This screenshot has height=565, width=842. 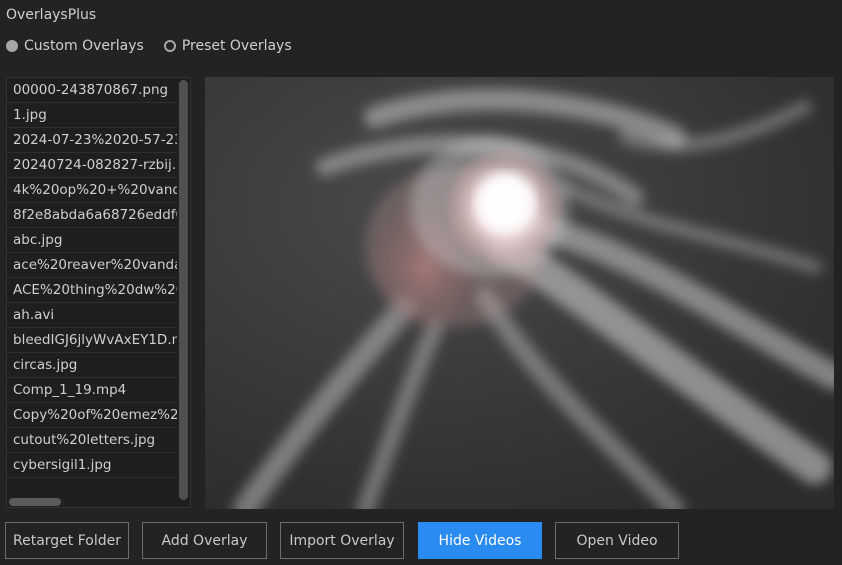 I want to click on file-list-item: cutout%20letters.jpg, so click(x=92, y=440).